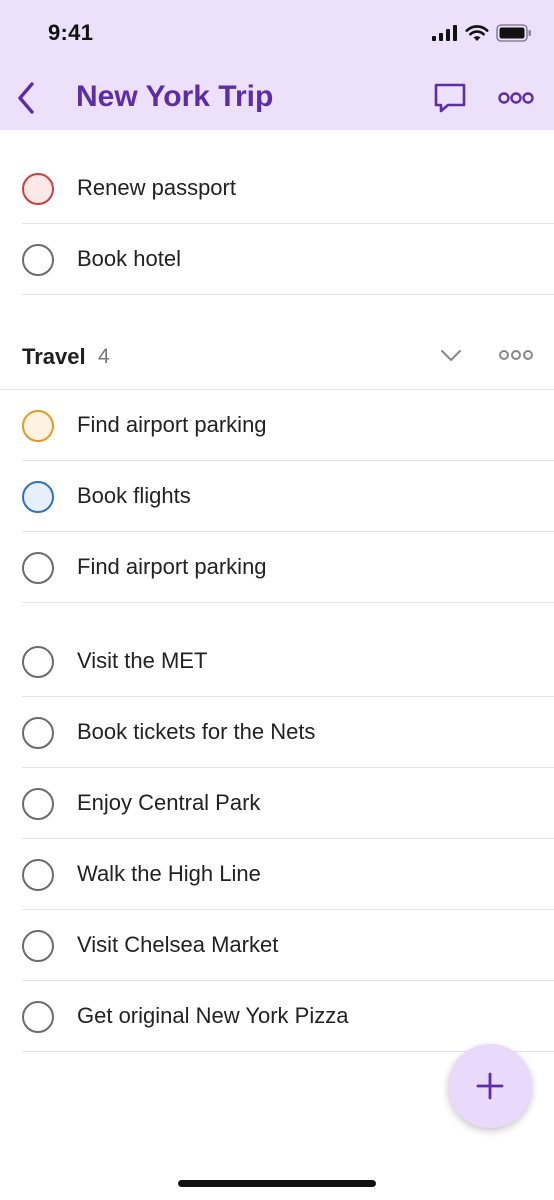 This screenshot has width=554, height=1200. I want to click on task-row: Walk the High Line, so click(277, 874).